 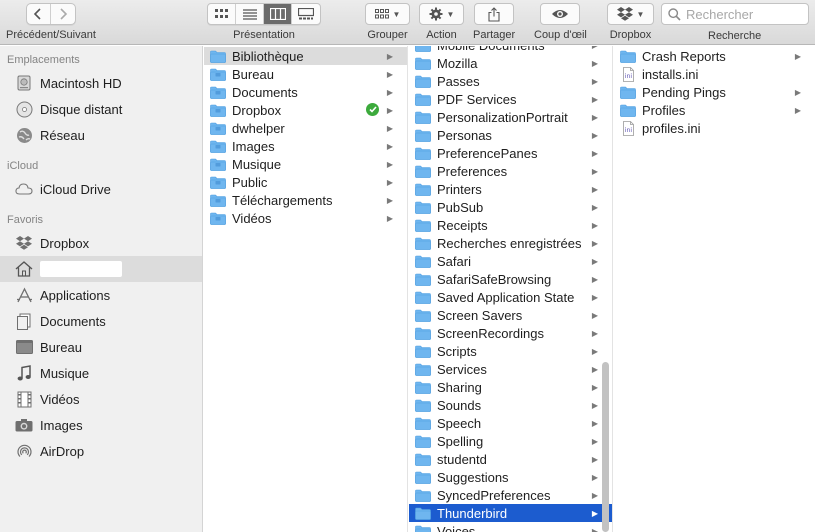 What do you see at coordinates (305, 200) in the screenshot?
I see `list-item: Téléchargements ▶` at bounding box center [305, 200].